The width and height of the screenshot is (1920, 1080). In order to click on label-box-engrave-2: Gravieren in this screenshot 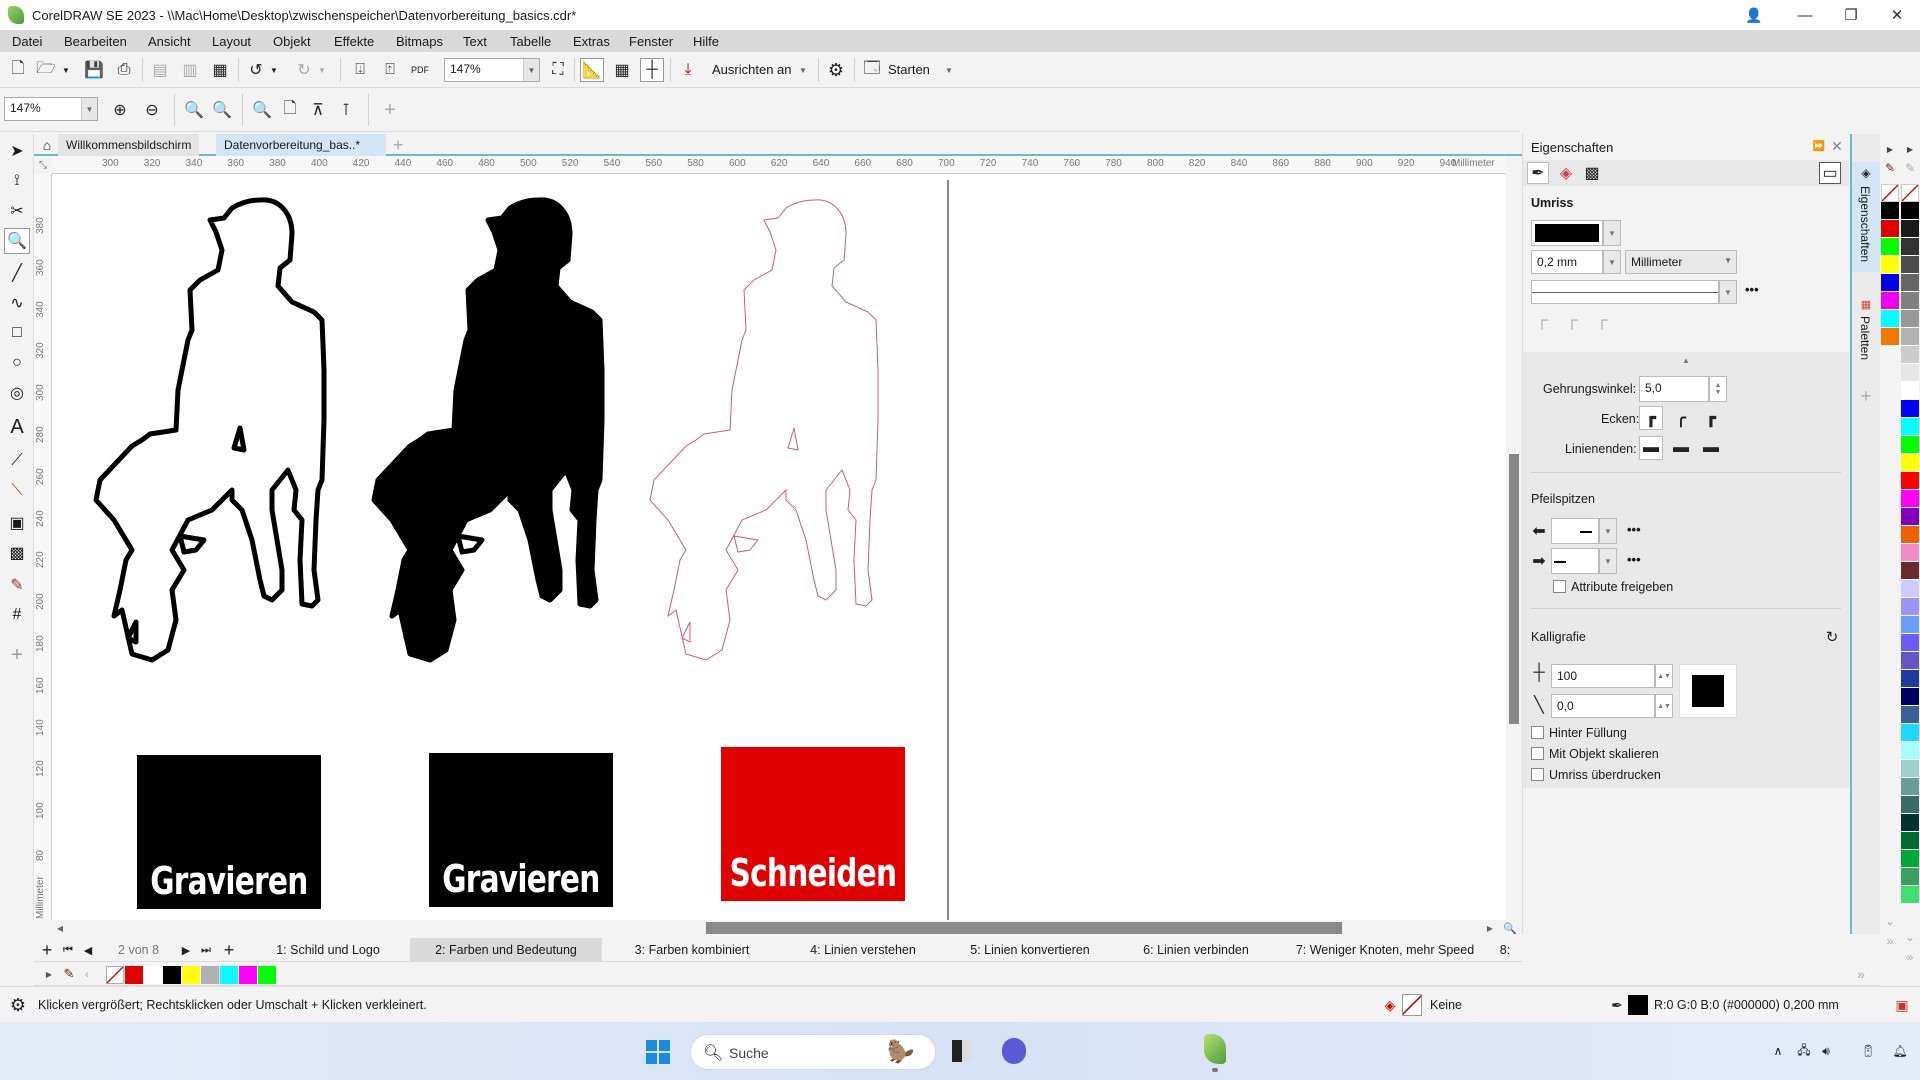, I will do `click(521, 830)`.